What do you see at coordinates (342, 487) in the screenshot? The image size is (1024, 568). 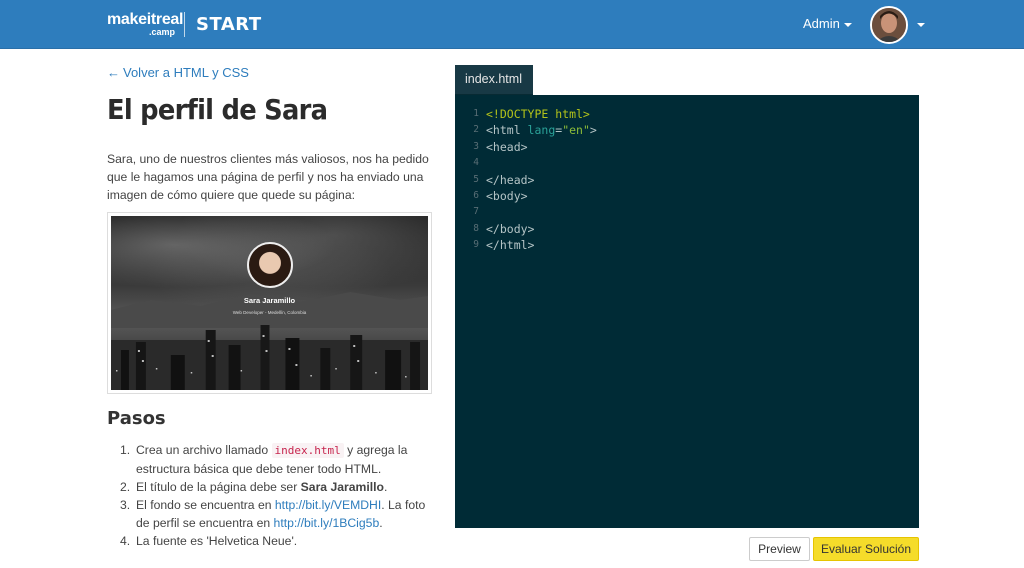 I see `step-bold-text: Sara Jaramillo` at bounding box center [342, 487].